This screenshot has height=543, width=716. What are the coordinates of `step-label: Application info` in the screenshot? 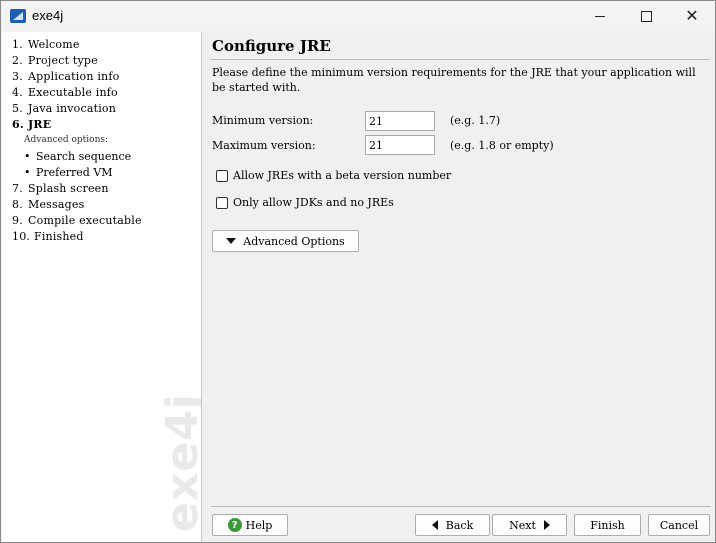 It's located at (74, 76).